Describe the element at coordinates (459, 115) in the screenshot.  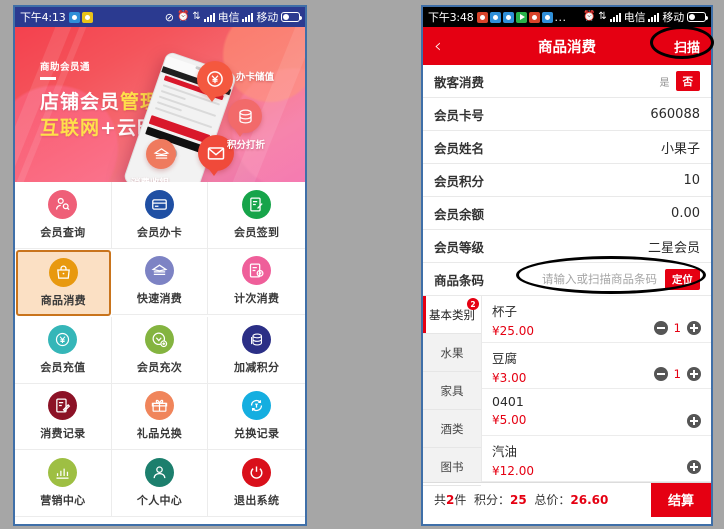
I see `info-label: 会员卡号` at that location.